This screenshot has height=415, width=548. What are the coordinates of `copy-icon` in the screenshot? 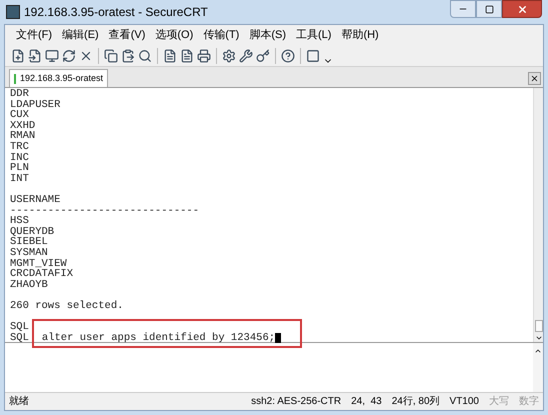 It's located at (111, 55).